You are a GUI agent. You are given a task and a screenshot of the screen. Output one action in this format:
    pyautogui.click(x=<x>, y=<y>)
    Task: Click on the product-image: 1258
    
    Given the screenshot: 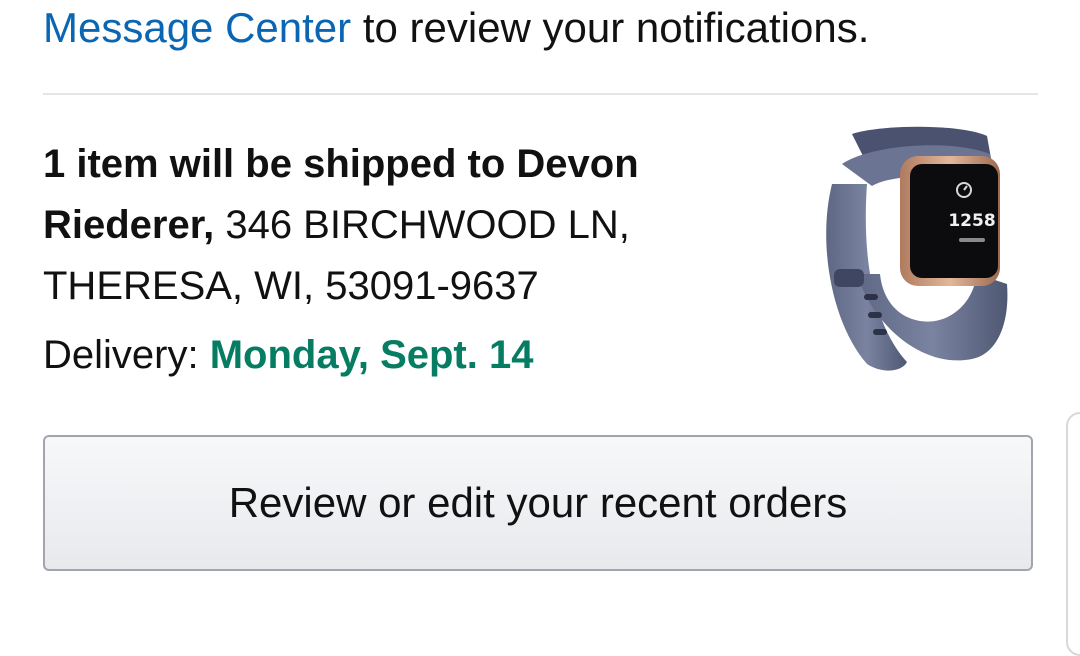 What is the action you would take?
    pyautogui.click(x=917, y=249)
    